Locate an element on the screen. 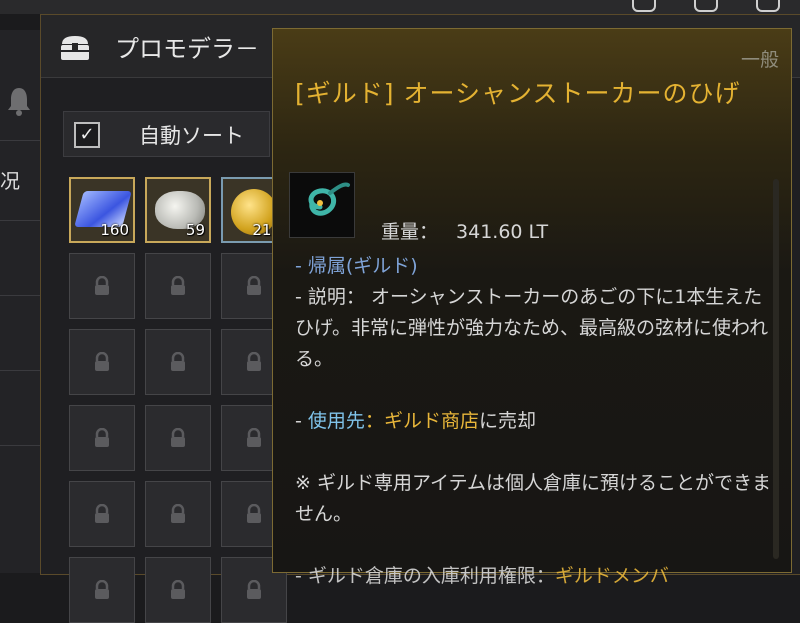  inventory-slot: 59 is located at coordinates (178, 210).